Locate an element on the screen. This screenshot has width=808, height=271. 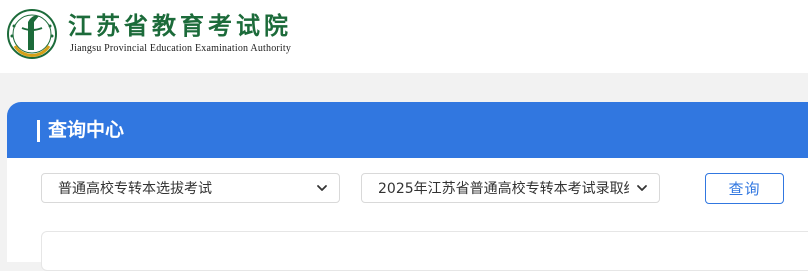
panel-title: 查询中心 is located at coordinates (86, 130).